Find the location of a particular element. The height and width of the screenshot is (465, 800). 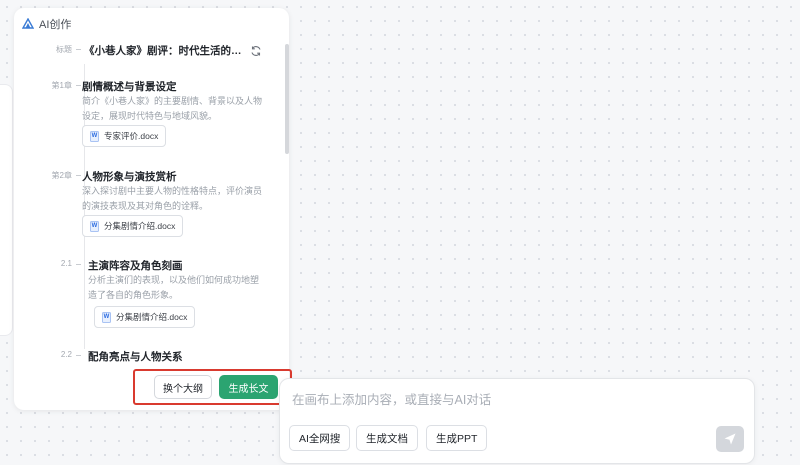

refresh-icon is located at coordinates (256, 51).